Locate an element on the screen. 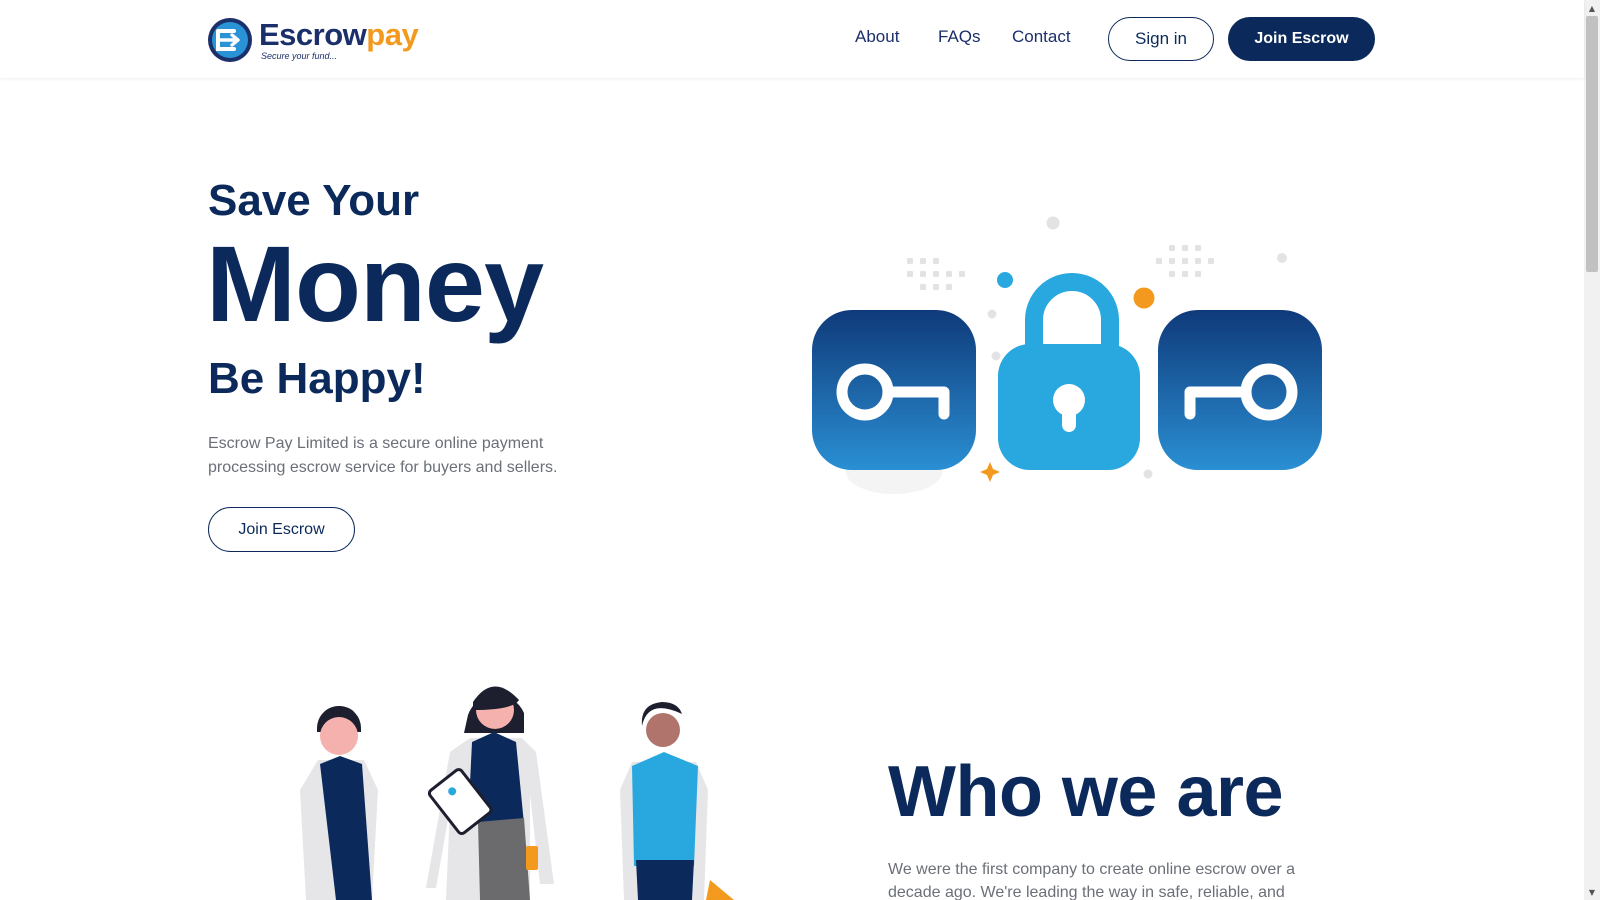 The height and width of the screenshot is (900, 1600). sign-in-button: Sign in is located at coordinates (1161, 39).